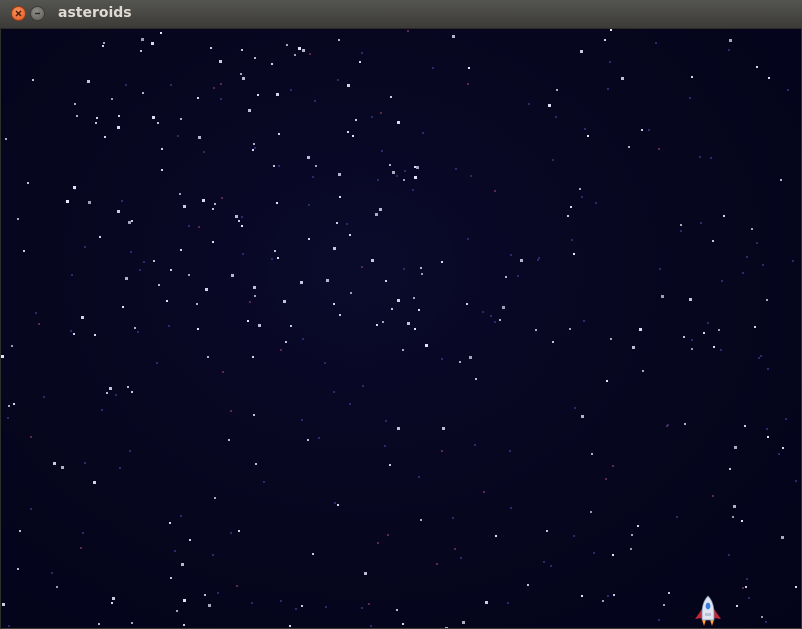 Image resolution: width=802 pixels, height=629 pixels. What do you see at coordinates (95, 13) in the screenshot?
I see `window-title: asteroids` at bounding box center [95, 13].